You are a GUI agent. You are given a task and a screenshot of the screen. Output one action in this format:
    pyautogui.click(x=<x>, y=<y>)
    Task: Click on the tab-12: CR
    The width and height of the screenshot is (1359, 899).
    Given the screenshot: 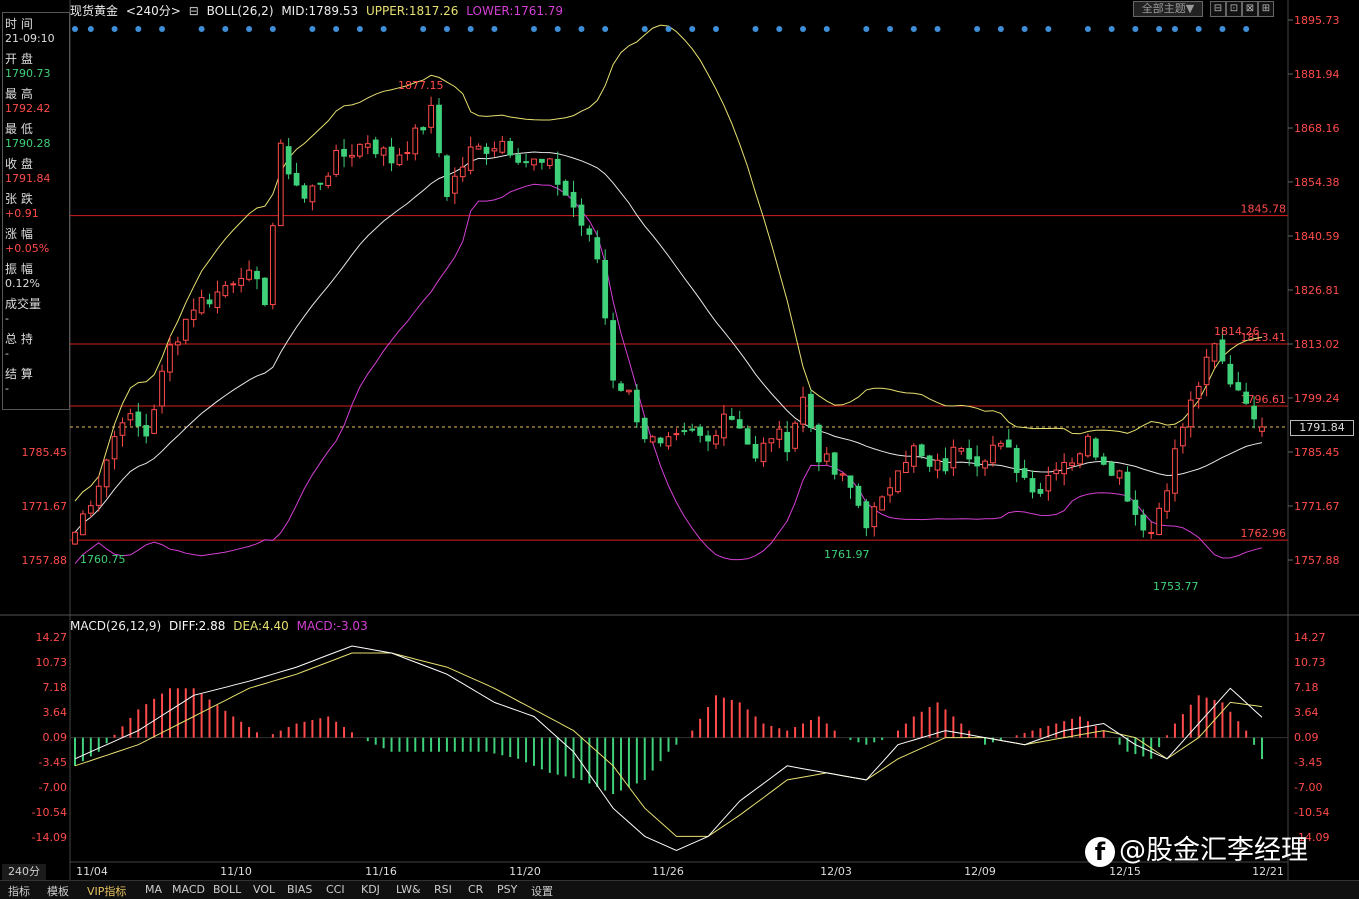 What is the action you would take?
    pyautogui.click(x=475, y=889)
    